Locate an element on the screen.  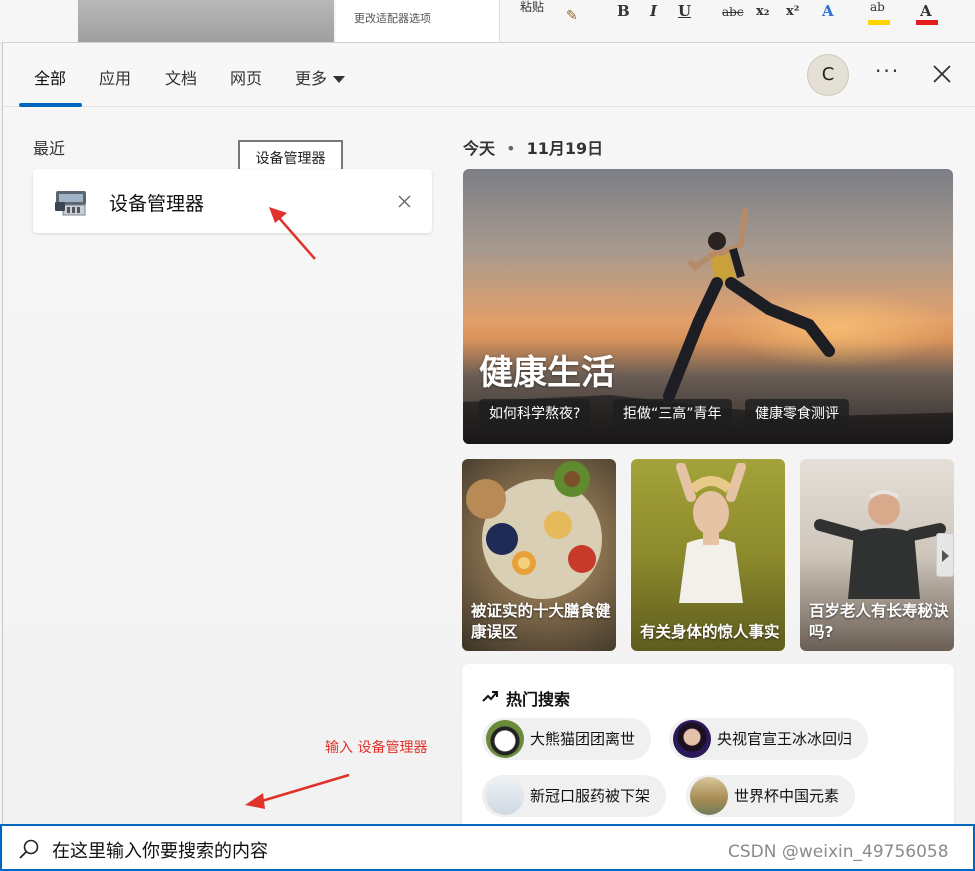
font-color-button: A is located at coordinates (926, 11).